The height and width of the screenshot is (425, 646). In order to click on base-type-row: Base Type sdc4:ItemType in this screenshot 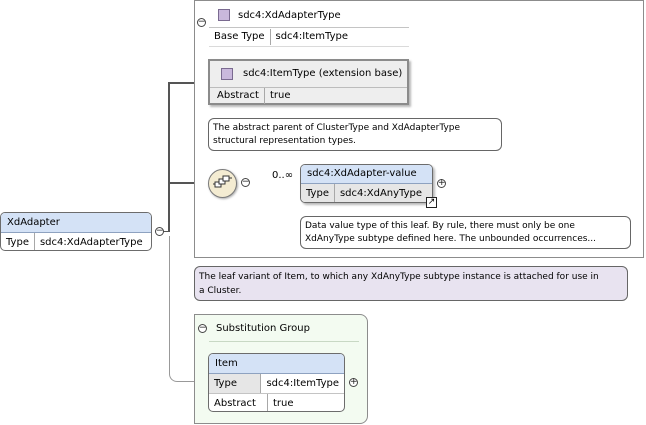, I will do `click(281, 37)`.